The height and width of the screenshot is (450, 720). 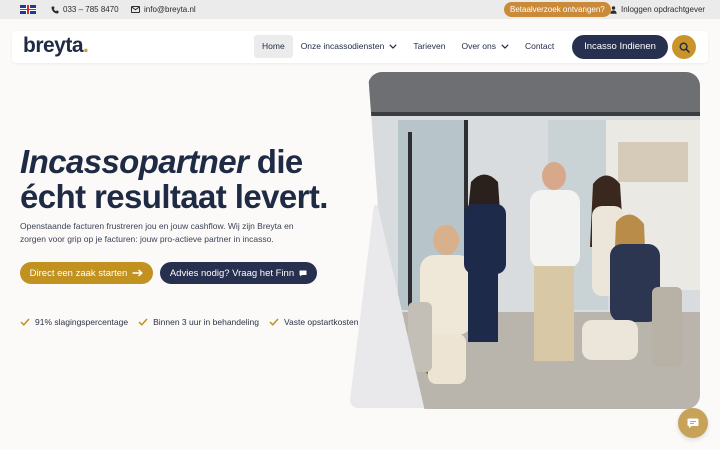 What do you see at coordinates (135, 9) in the screenshot?
I see `mail-icon` at bounding box center [135, 9].